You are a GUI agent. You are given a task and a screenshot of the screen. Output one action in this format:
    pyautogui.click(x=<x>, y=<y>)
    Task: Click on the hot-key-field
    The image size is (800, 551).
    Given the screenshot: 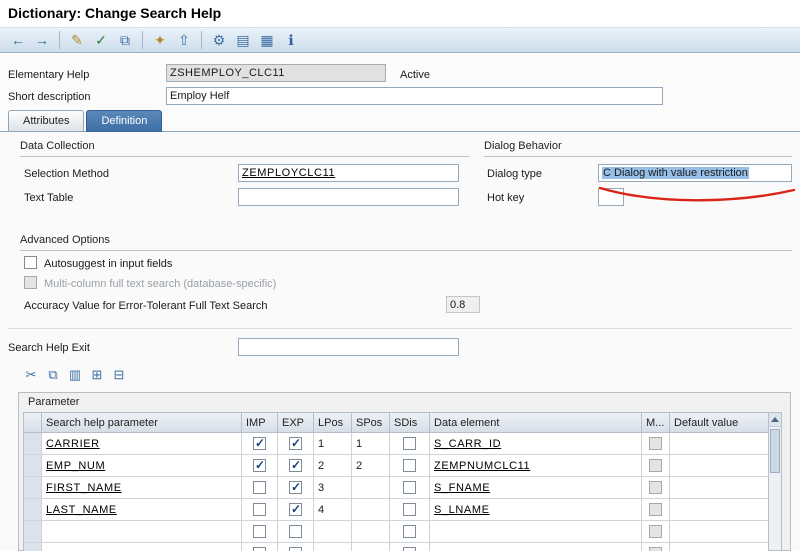 What is the action you would take?
    pyautogui.click(x=611, y=197)
    